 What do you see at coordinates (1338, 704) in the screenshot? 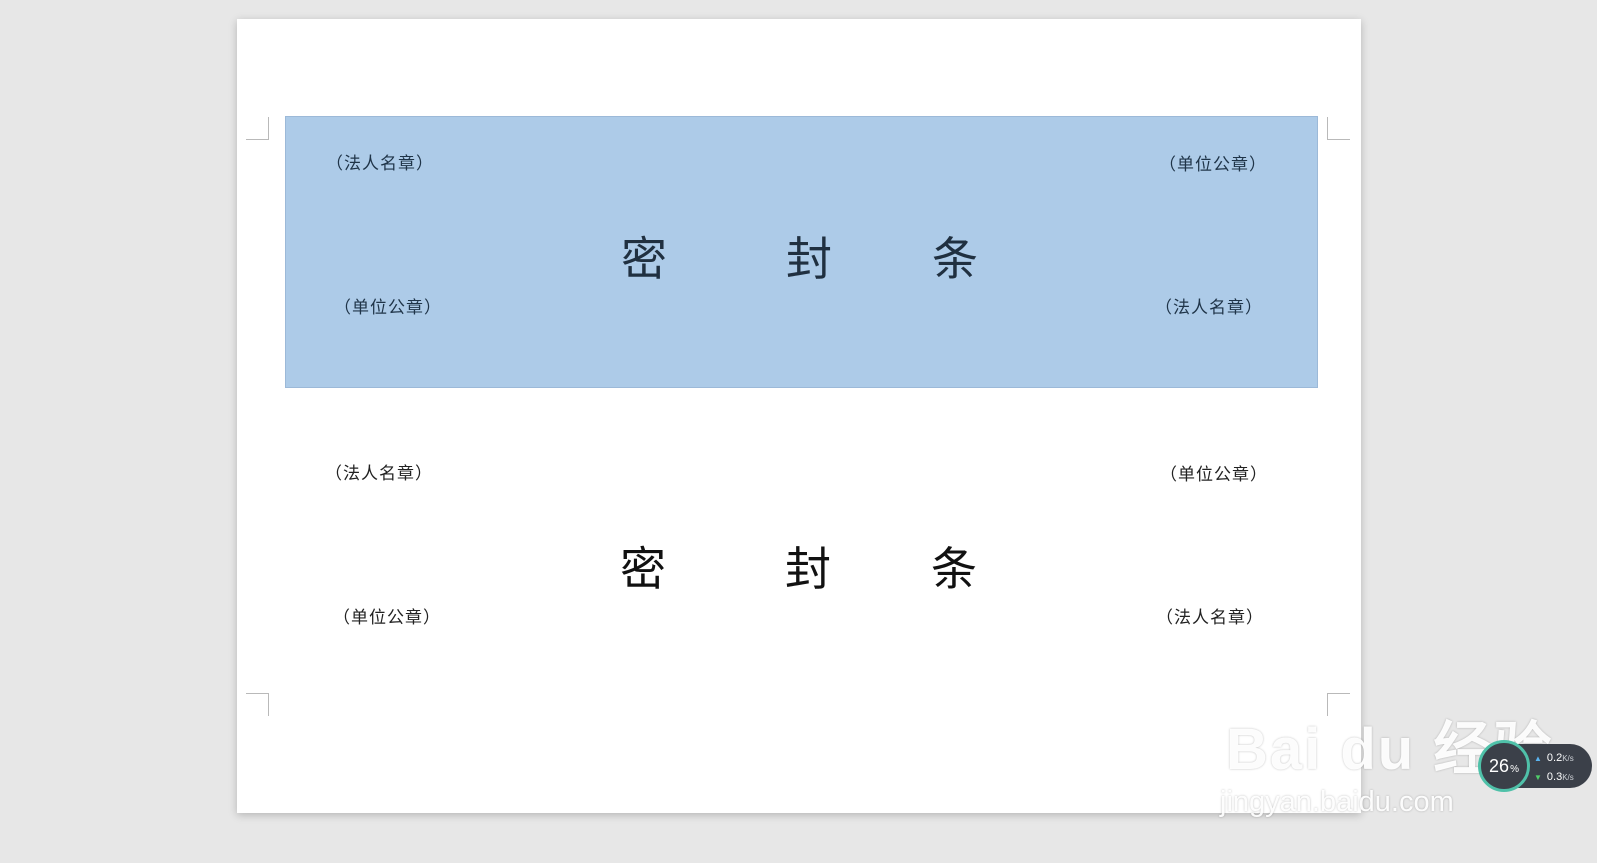
I see `crop-mark-bottom-right` at bounding box center [1338, 704].